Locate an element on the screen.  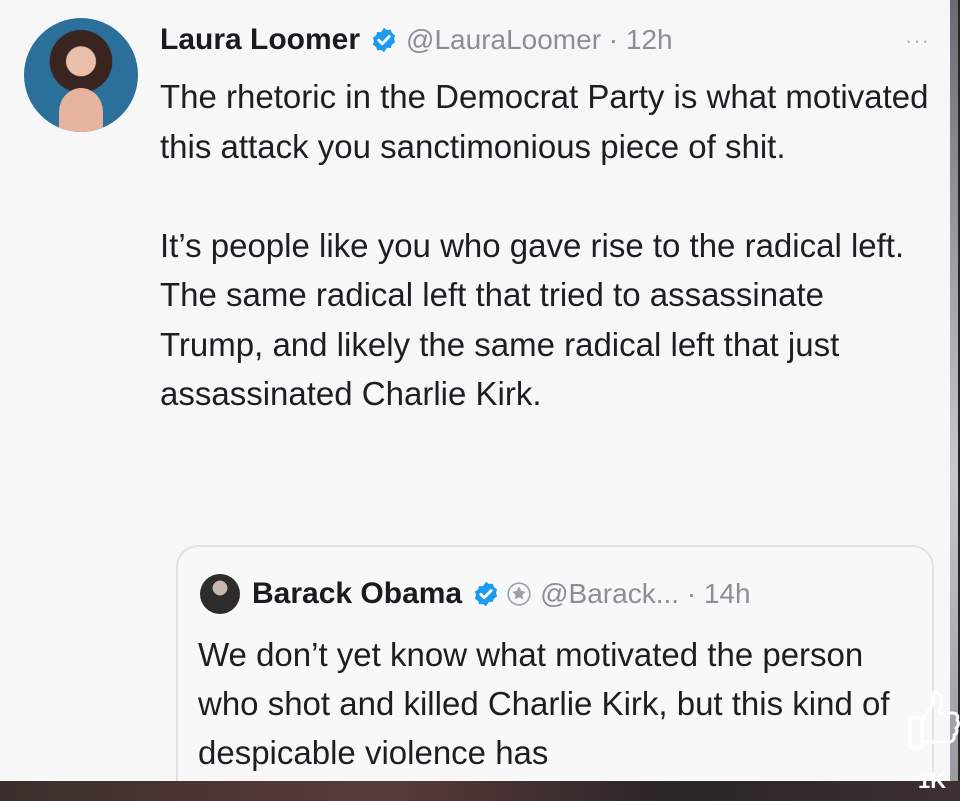
tweet-header: Laura Loomer @LauraLoomer · 12h is located at coordinates (416, 40).